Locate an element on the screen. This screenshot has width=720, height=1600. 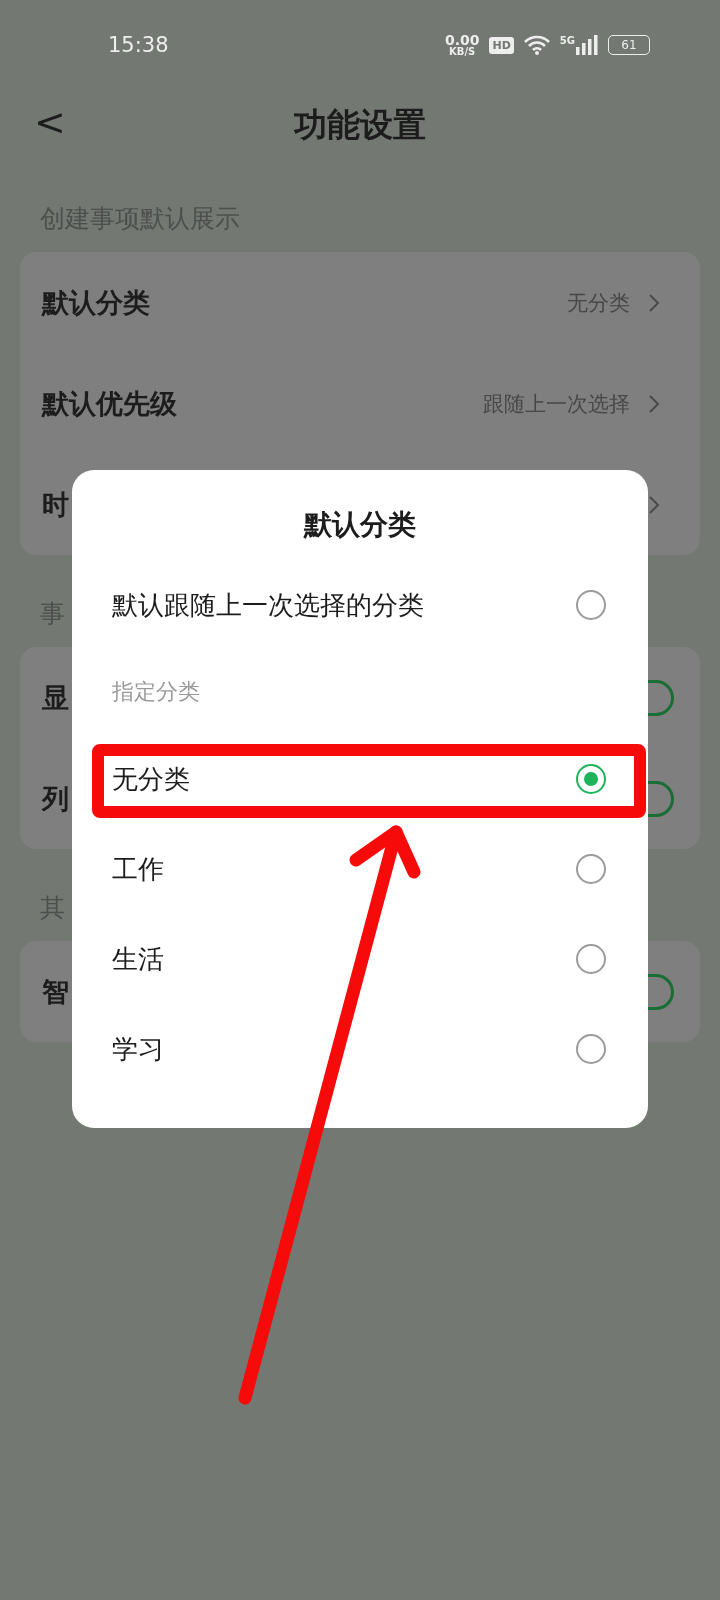
setting-label: 默认分类 is located at coordinates (96, 302).